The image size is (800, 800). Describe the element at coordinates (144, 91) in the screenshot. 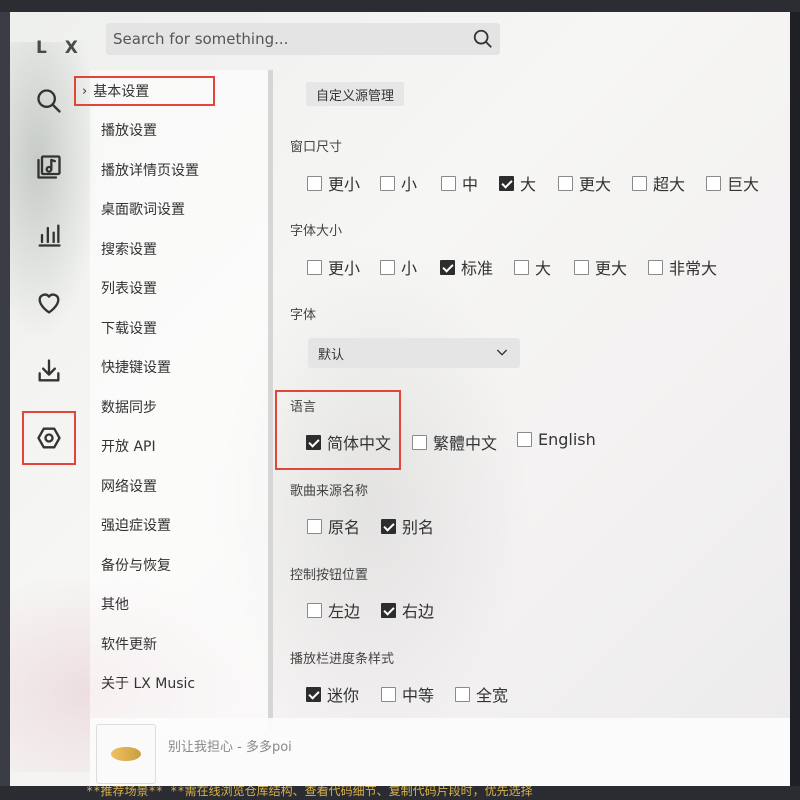

I see `sidebar-item-basic: › 基本设置` at that location.